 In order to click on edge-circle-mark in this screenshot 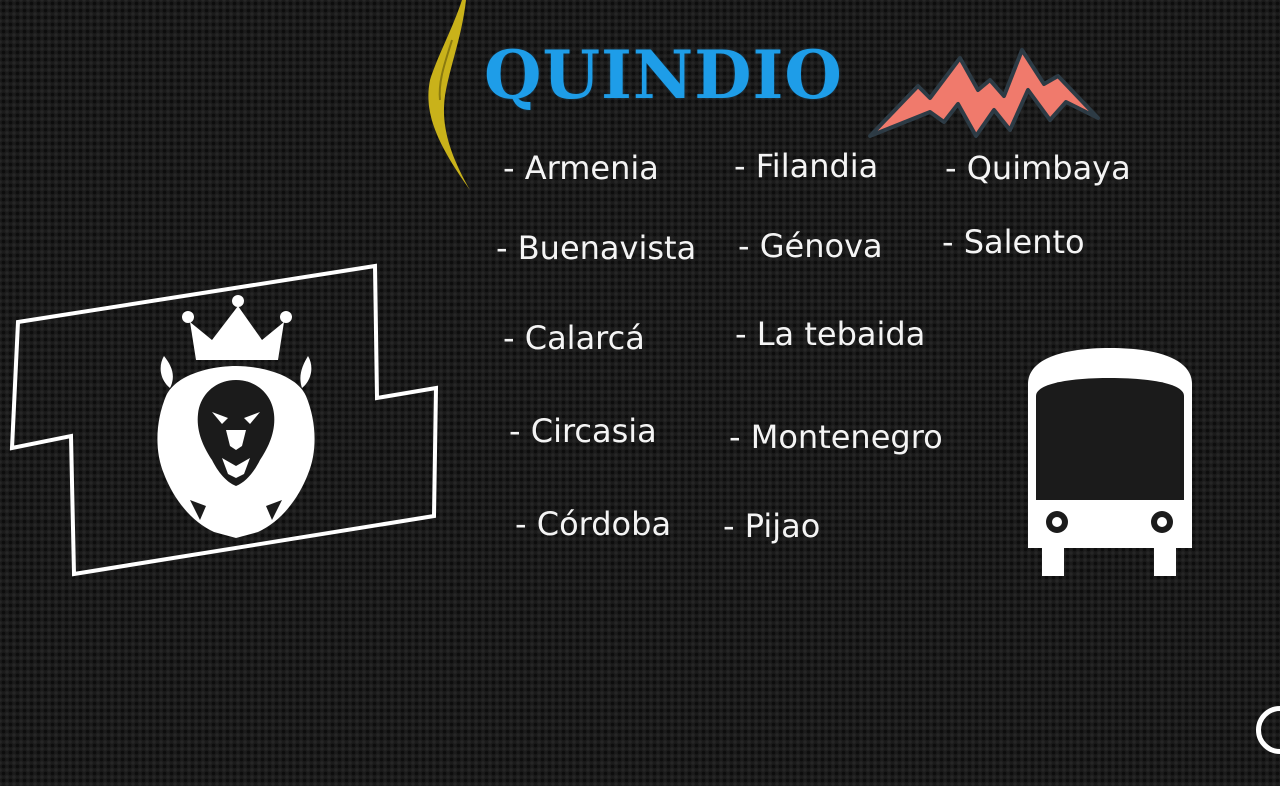, I will do `click(1268, 730)`.